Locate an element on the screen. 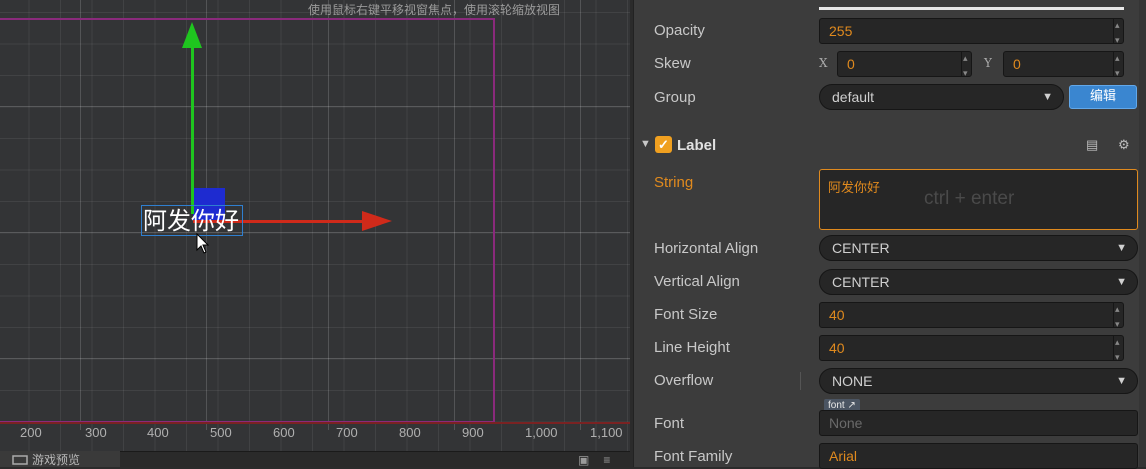 The width and height of the screenshot is (1146, 469). ruler-axis-line is located at coordinates (315, 423).